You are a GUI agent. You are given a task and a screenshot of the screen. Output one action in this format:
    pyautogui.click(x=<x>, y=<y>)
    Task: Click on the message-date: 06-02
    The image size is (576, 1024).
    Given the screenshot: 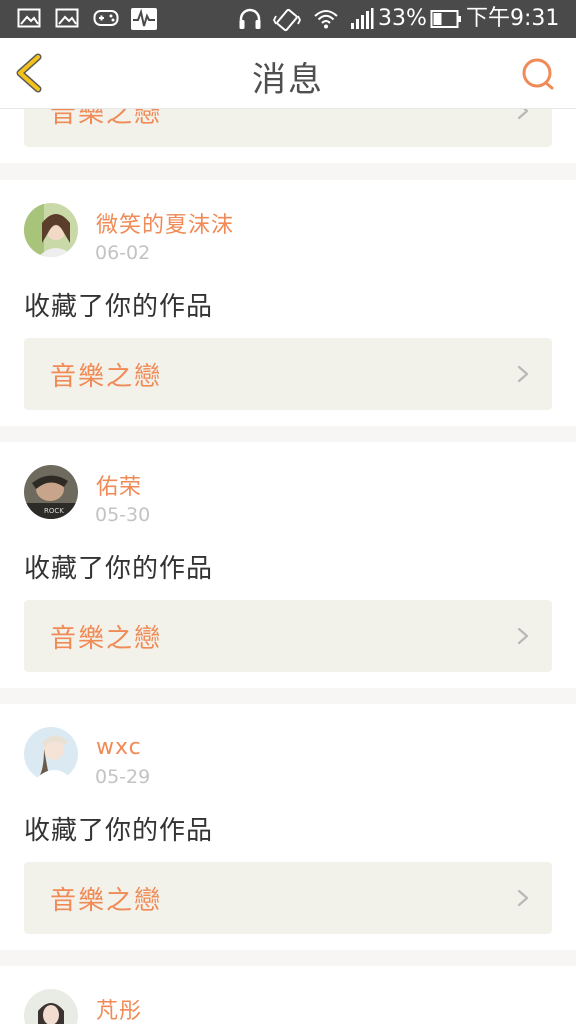 What is the action you would take?
    pyautogui.click(x=123, y=253)
    